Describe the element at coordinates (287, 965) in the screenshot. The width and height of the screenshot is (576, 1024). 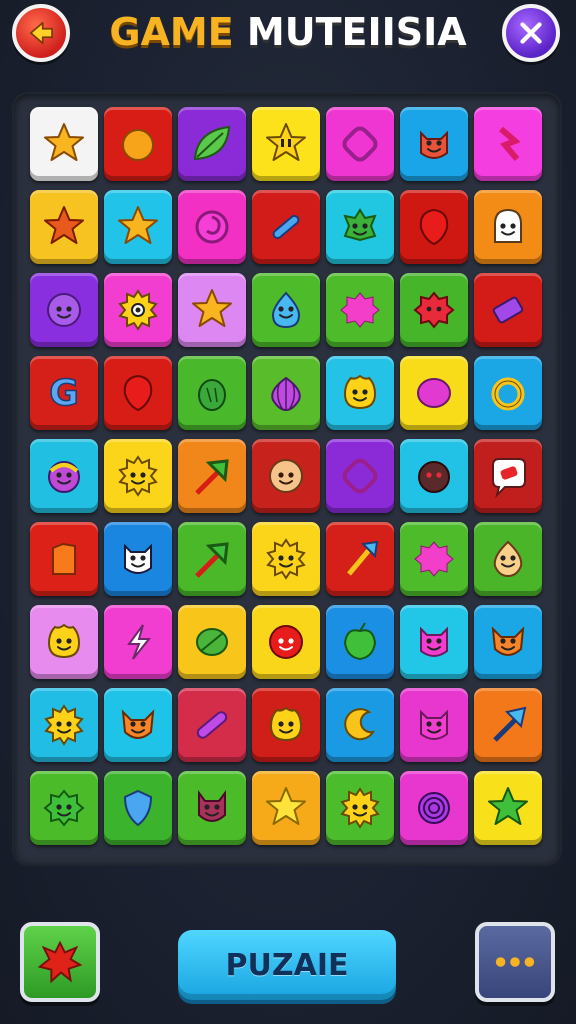
I see `puzzle-button: PUZAIE` at that location.